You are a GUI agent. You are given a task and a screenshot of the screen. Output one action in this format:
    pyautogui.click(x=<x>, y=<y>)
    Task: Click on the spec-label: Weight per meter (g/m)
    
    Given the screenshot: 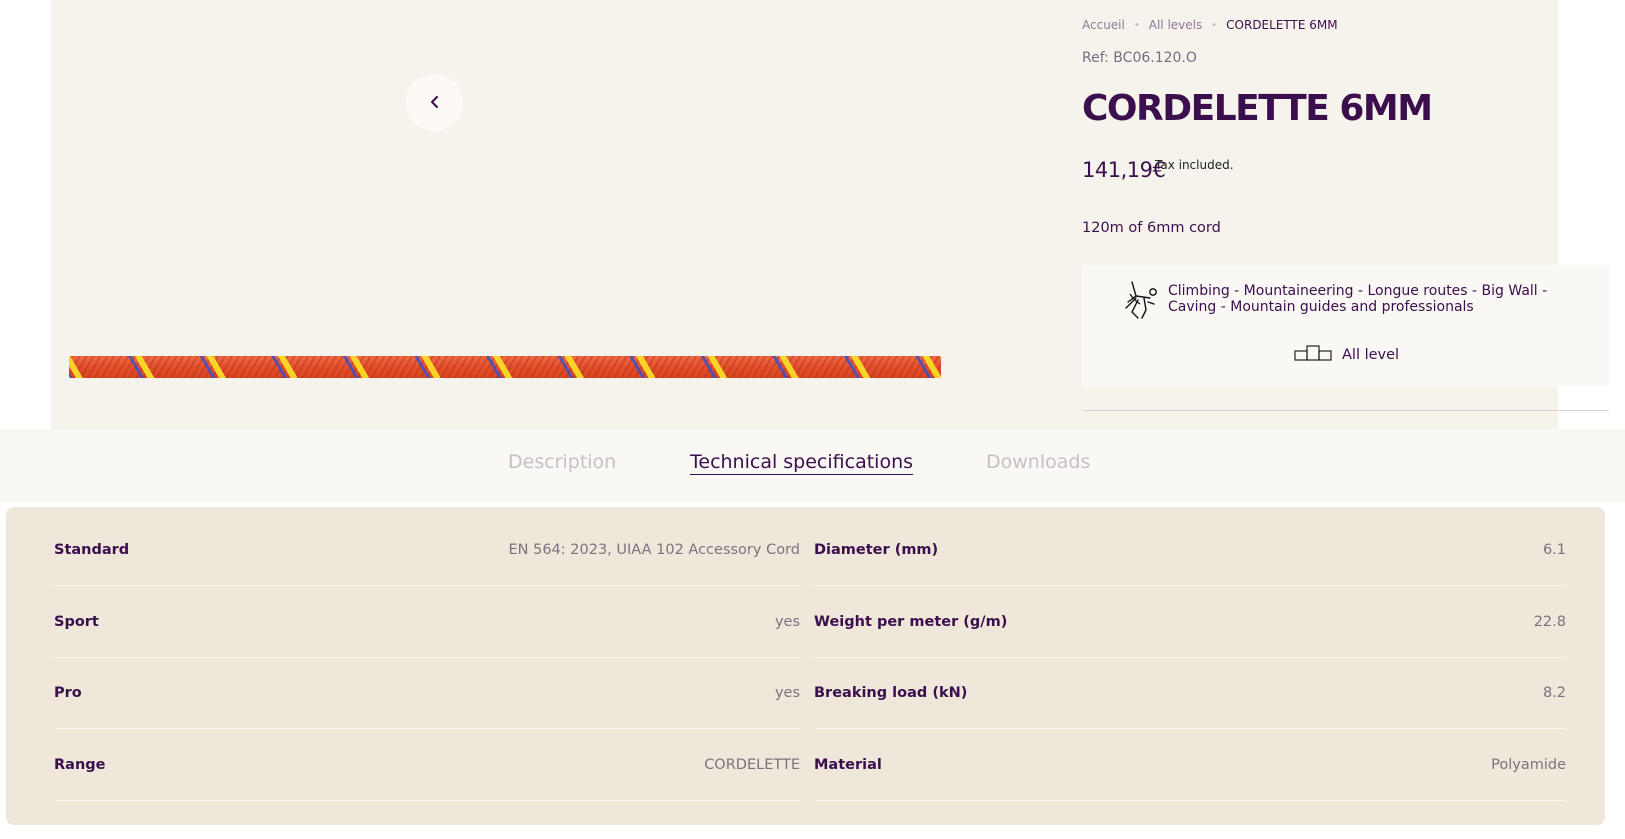 What is the action you would take?
    pyautogui.click(x=911, y=622)
    